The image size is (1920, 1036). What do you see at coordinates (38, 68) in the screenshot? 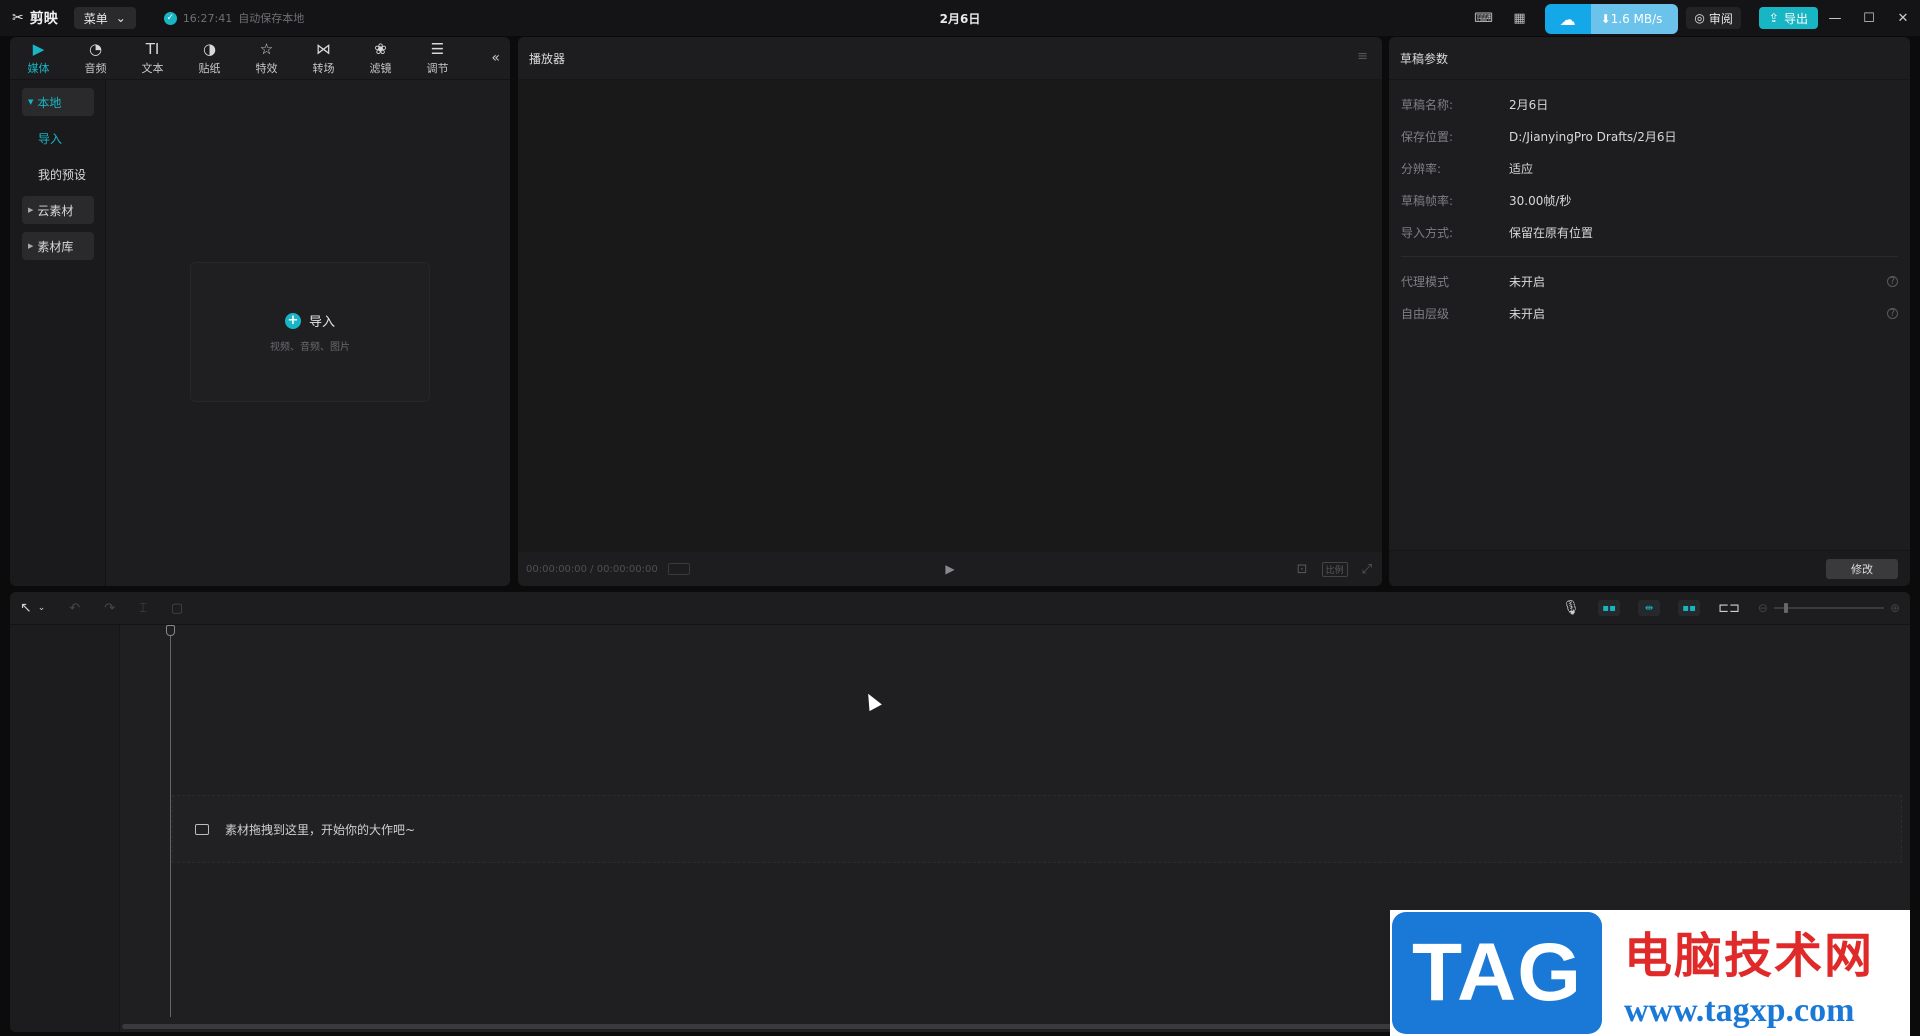
I see `tab-media-label: 媒体` at bounding box center [38, 68].